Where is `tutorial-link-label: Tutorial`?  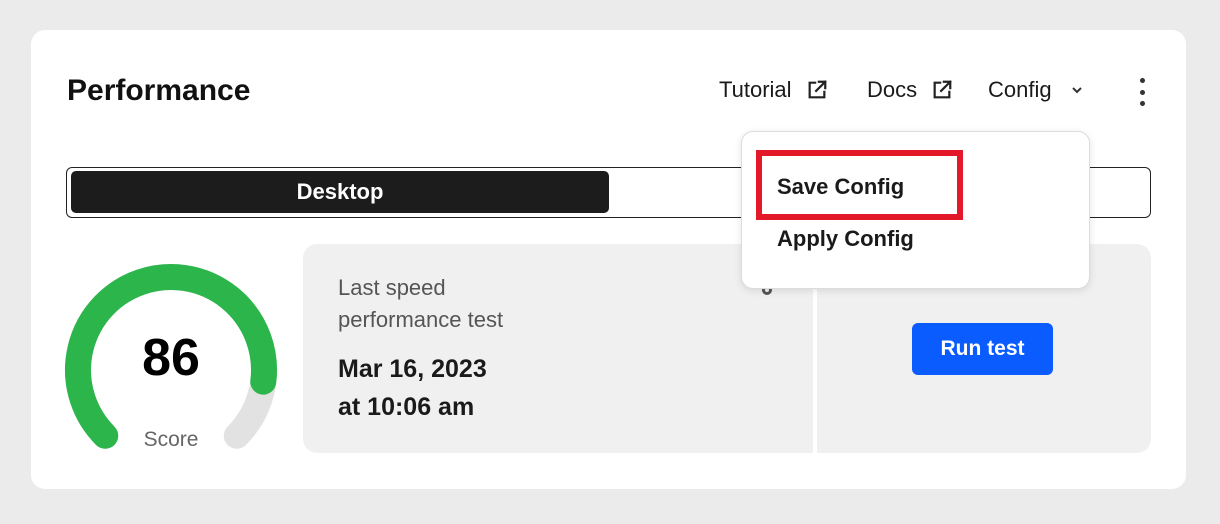 tutorial-link-label: Tutorial is located at coordinates (755, 89).